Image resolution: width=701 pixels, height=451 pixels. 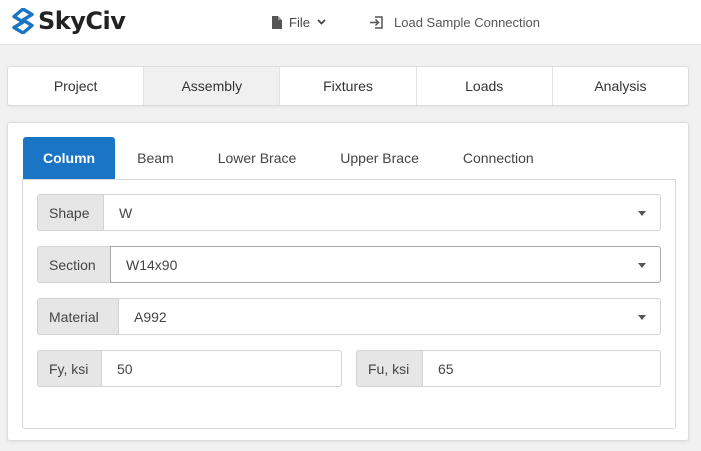 I want to click on fy-label: Fy, ksi, so click(x=69, y=368).